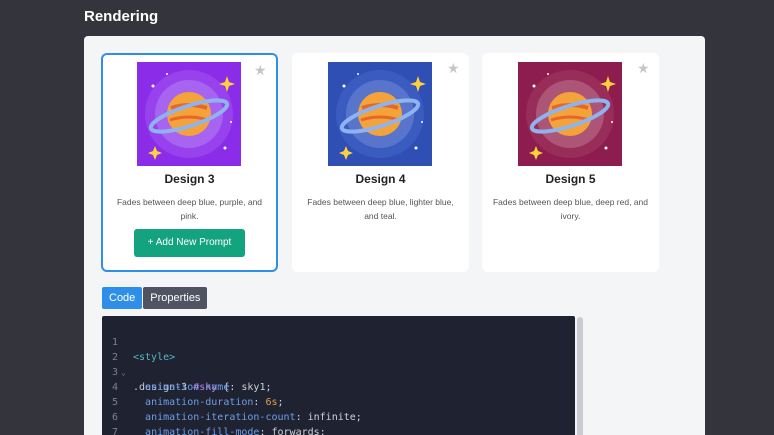  What do you see at coordinates (380, 179) in the screenshot?
I see `design-name: Design 4` at bounding box center [380, 179].